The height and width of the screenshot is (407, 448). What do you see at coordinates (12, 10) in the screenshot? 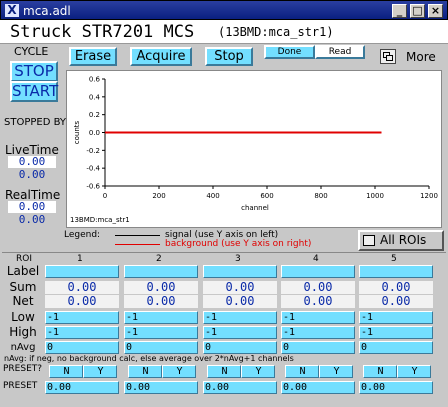
I see `x-app-icon: X` at bounding box center [12, 10].